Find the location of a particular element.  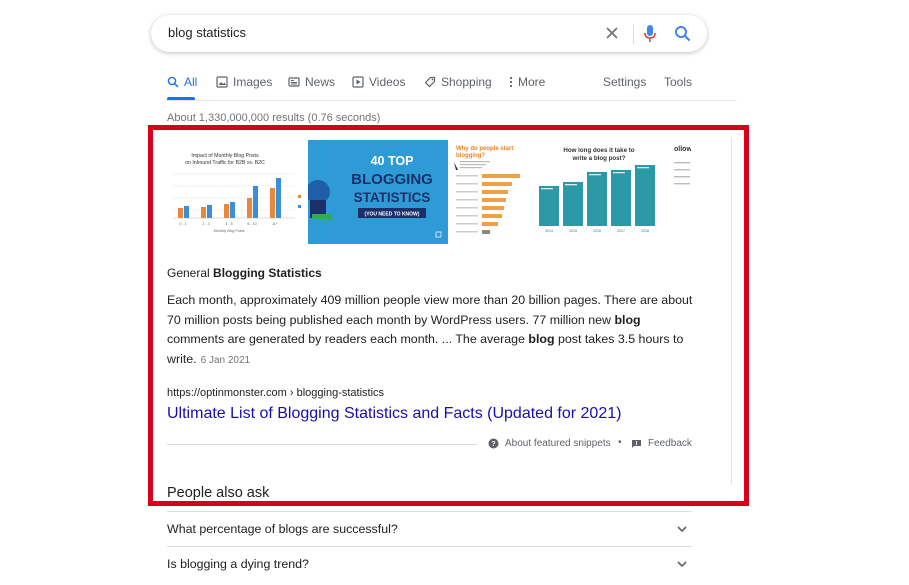

thumbnail-title: on Inbound Traffic for B2B vs. B2C is located at coordinates (225, 163).